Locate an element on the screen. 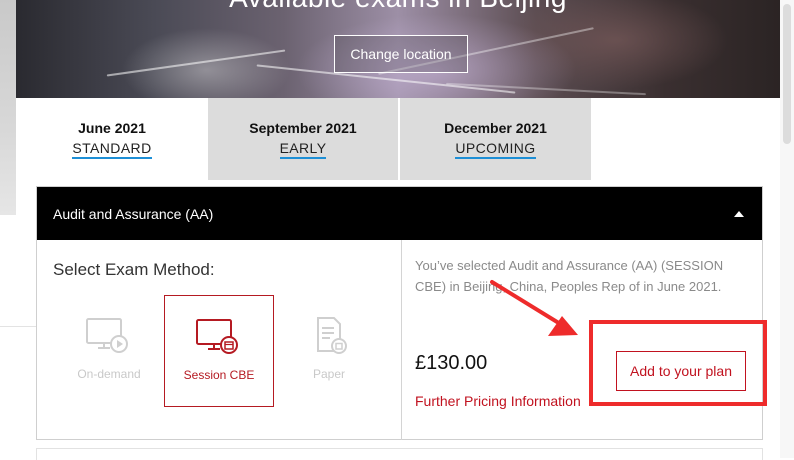 This screenshot has height=460, width=794. tab-june-2021: June 2021 STANDARD is located at coordinates (112, 139).